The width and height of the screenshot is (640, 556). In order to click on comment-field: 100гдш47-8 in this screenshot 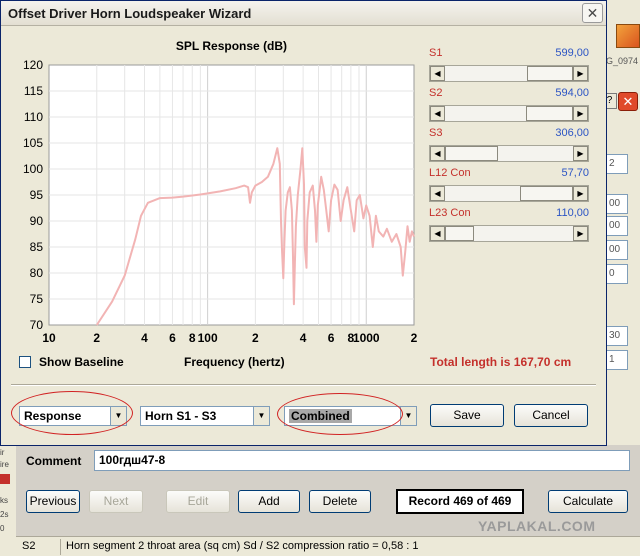, I will do `click(362, 460)`.